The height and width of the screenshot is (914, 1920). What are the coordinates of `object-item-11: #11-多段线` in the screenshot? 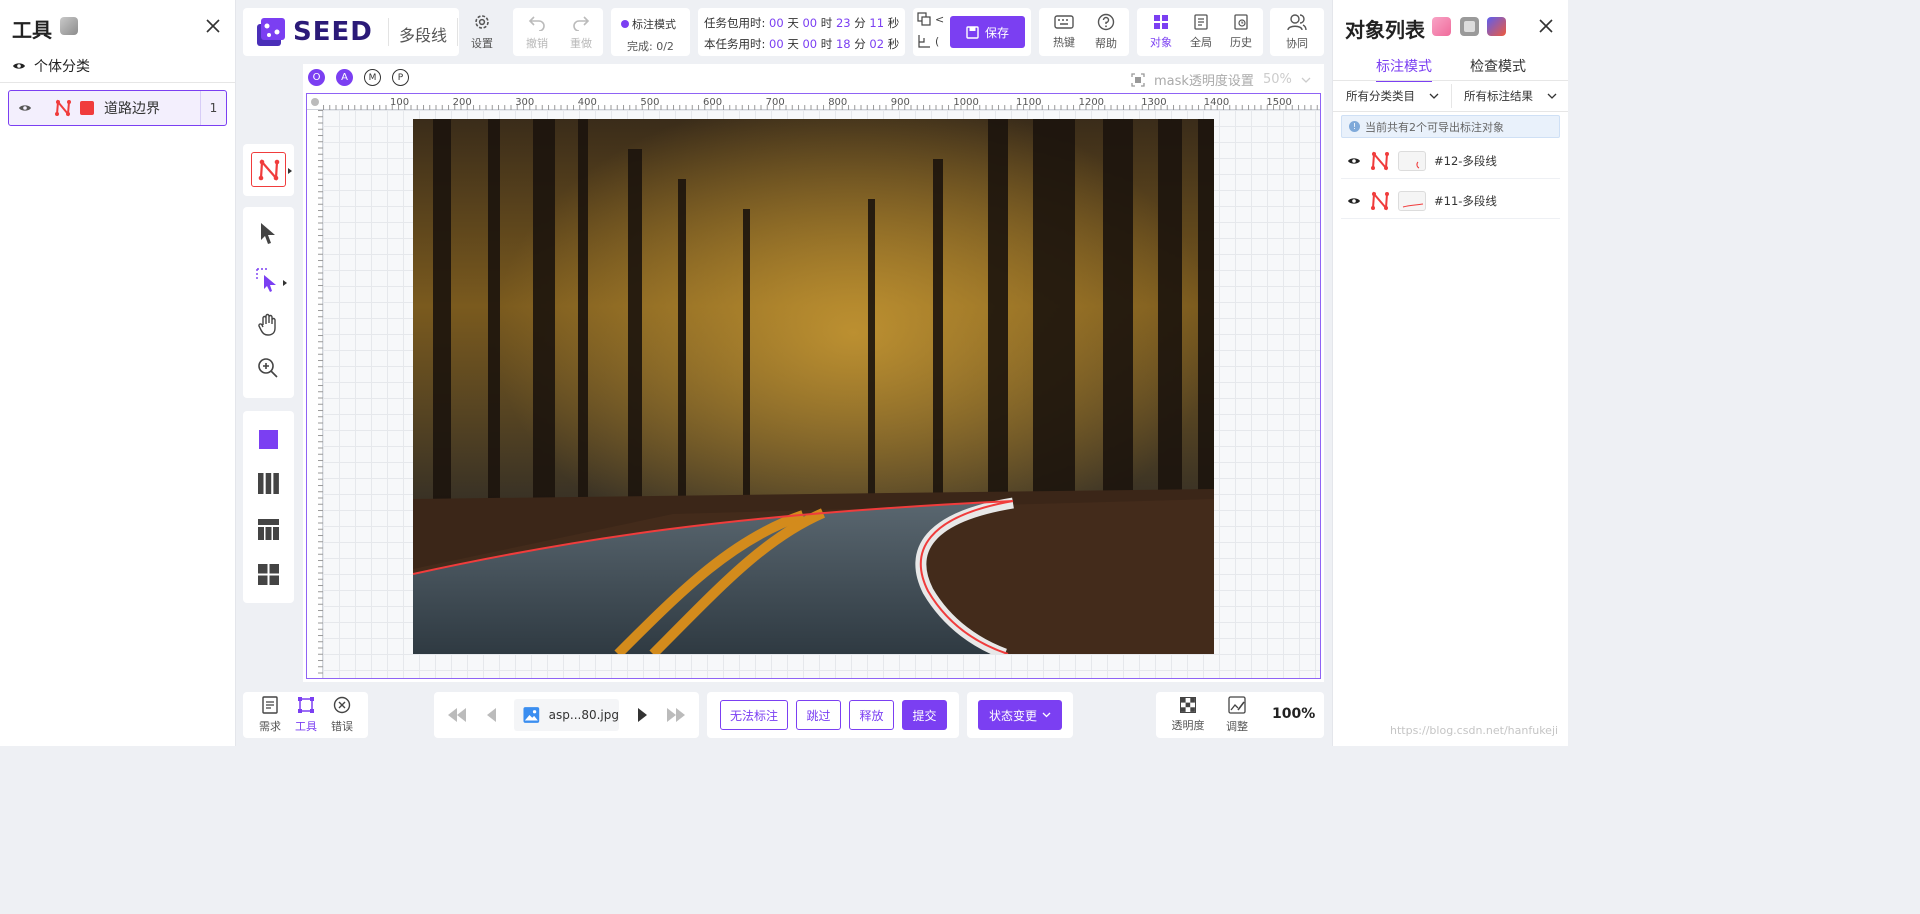 It's located at (1450, 201).